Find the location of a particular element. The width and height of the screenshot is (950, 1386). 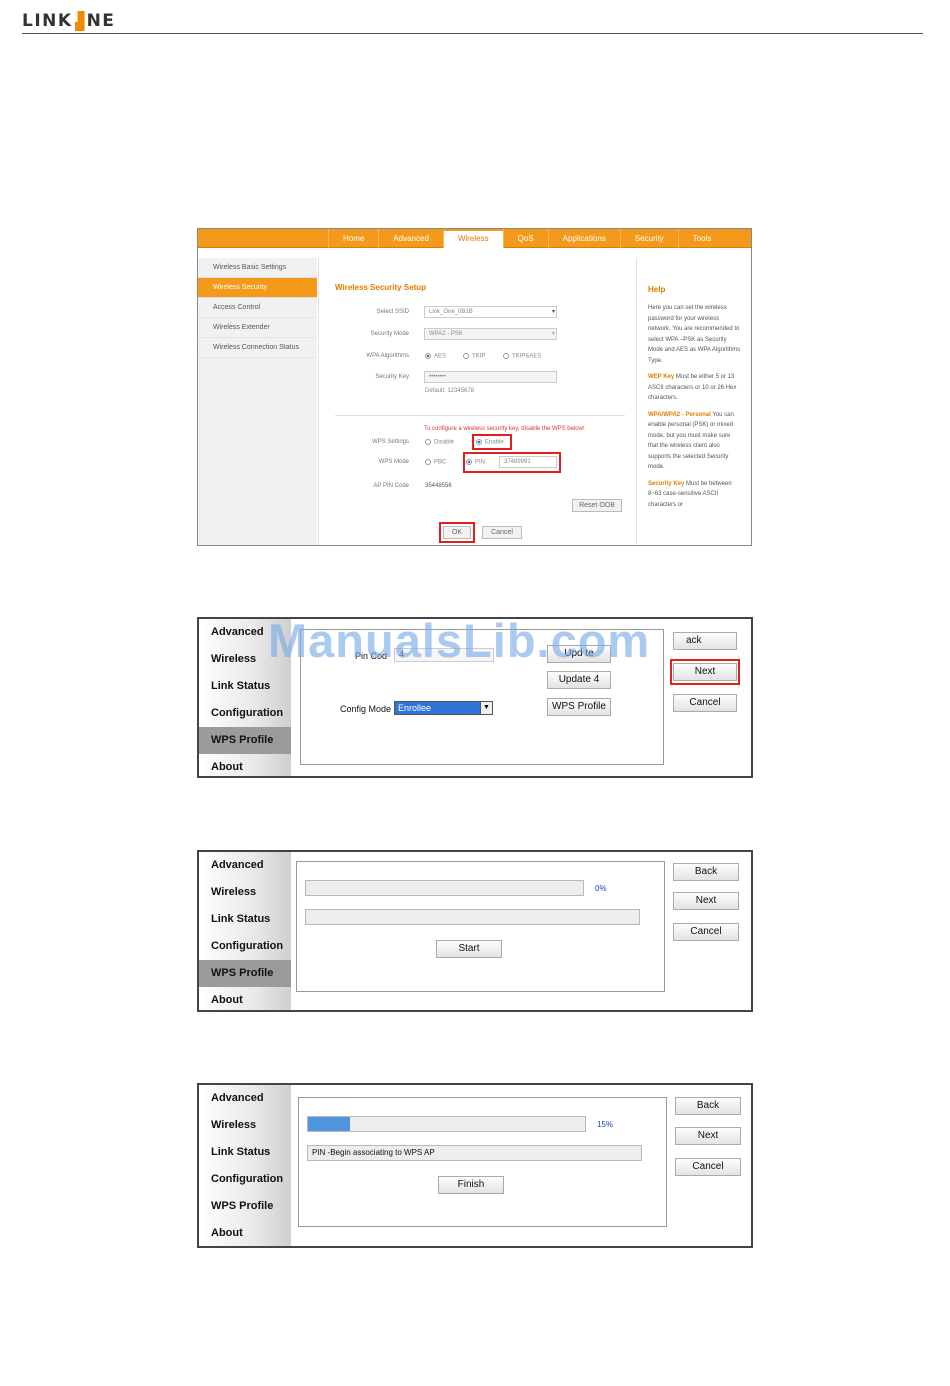

security-key-field: •••••••• is located at coordinates (490, 377).